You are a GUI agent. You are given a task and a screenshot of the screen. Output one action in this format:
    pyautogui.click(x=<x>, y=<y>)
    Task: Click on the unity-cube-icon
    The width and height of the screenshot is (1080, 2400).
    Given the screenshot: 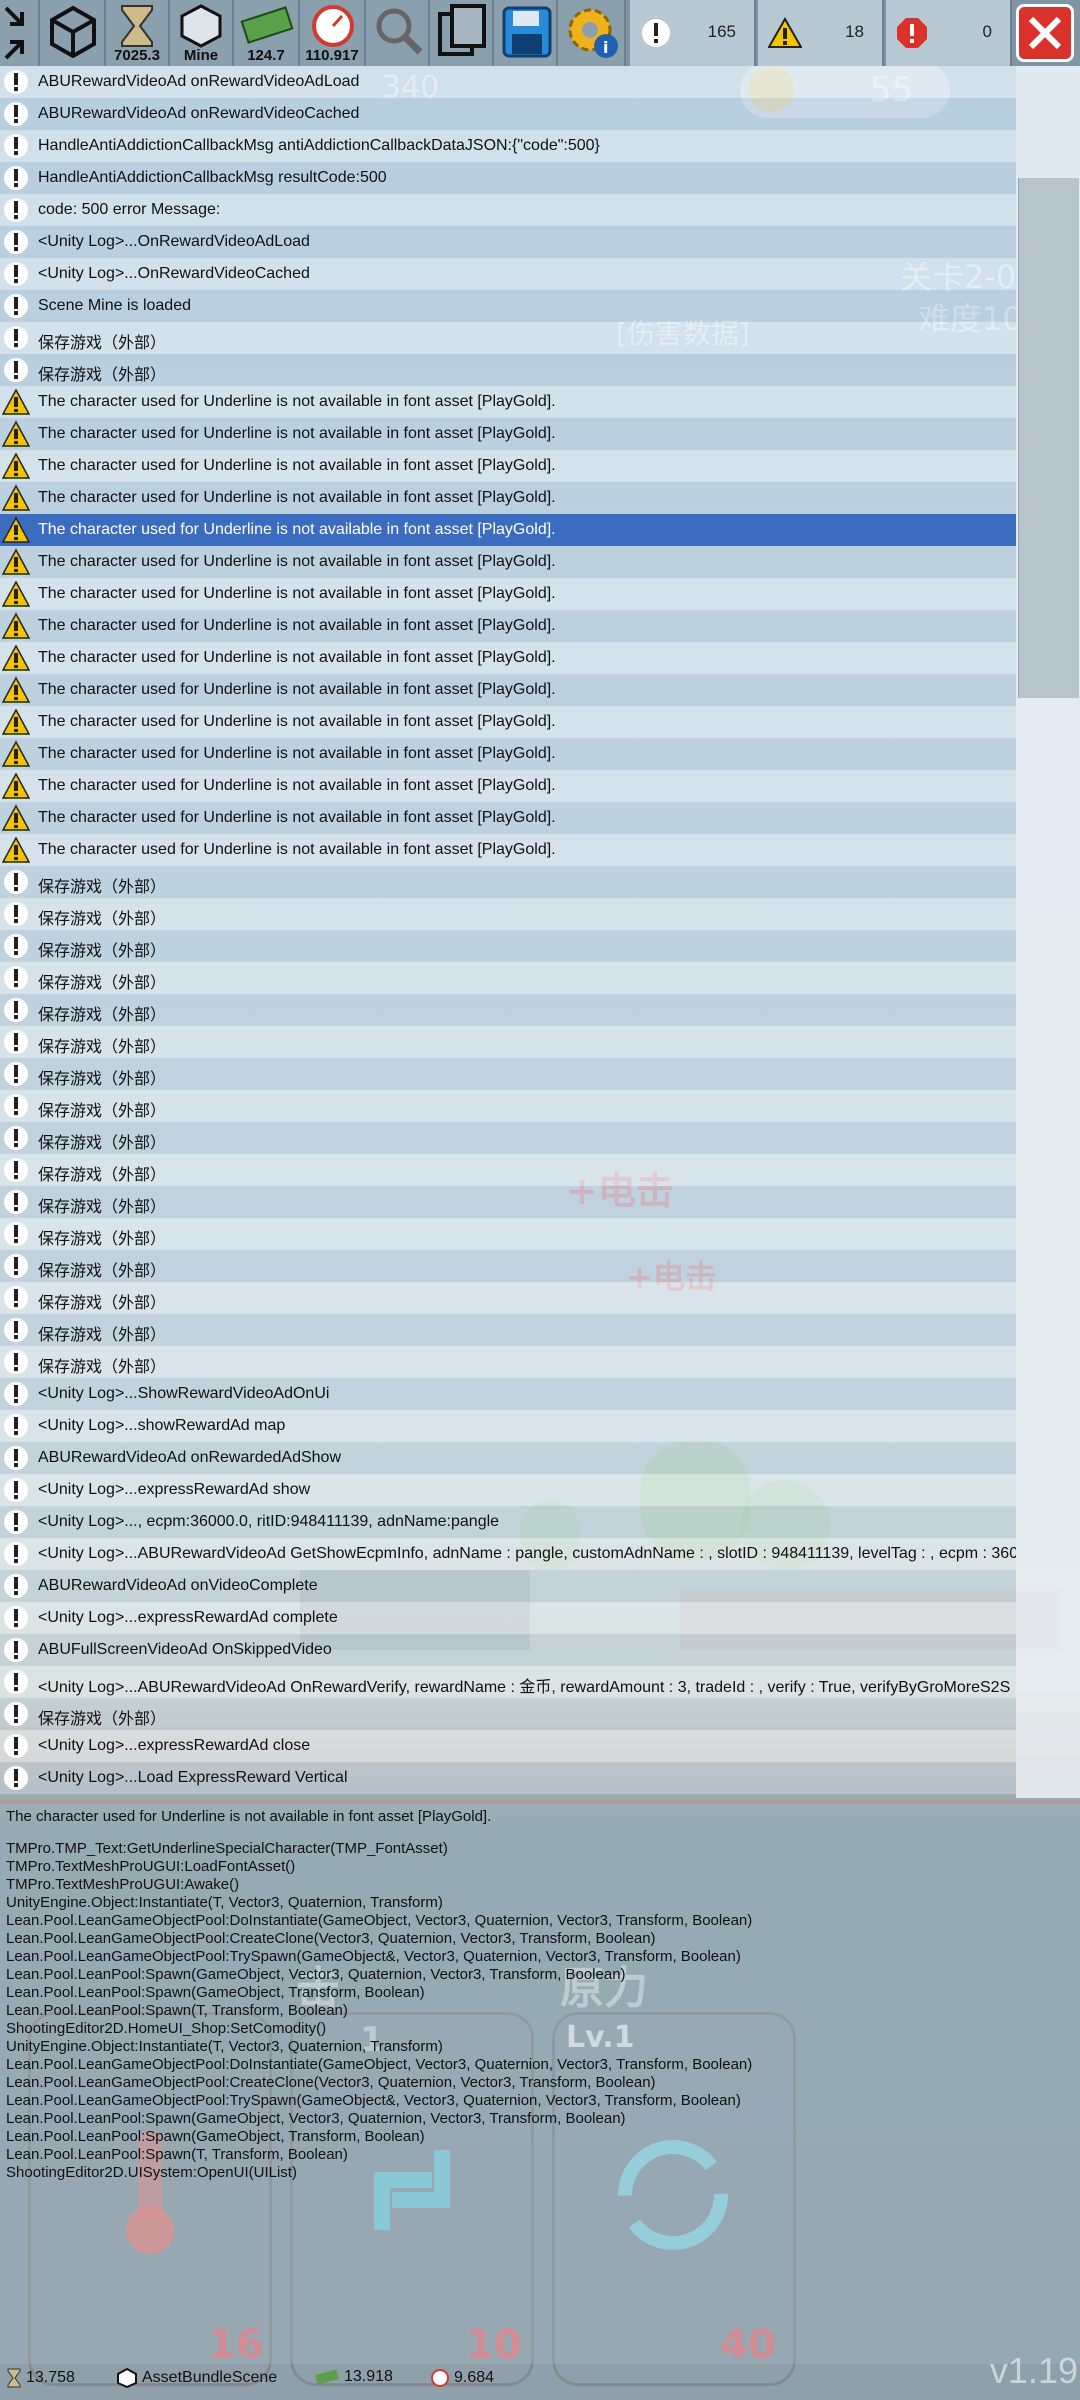 What is the action you would take?
    pyautogui.click(x=201, y=26)
    